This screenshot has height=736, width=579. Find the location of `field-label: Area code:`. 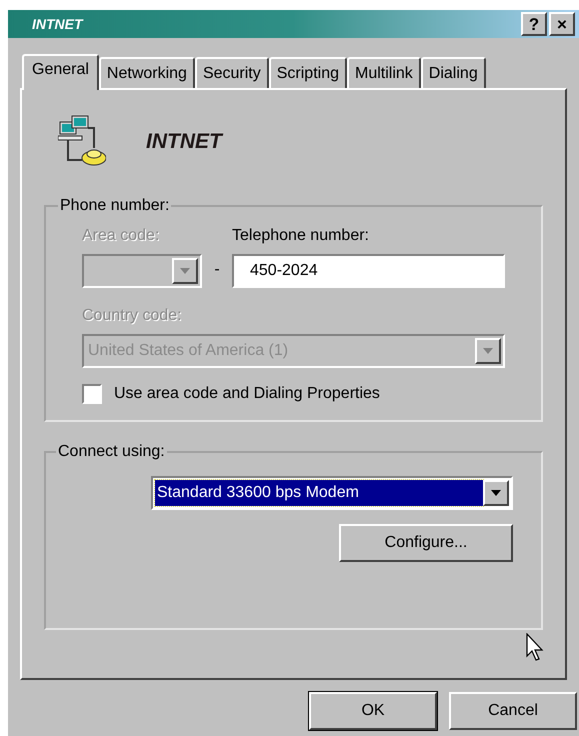

field-label: Area code: is located at coordinates (121, 236).